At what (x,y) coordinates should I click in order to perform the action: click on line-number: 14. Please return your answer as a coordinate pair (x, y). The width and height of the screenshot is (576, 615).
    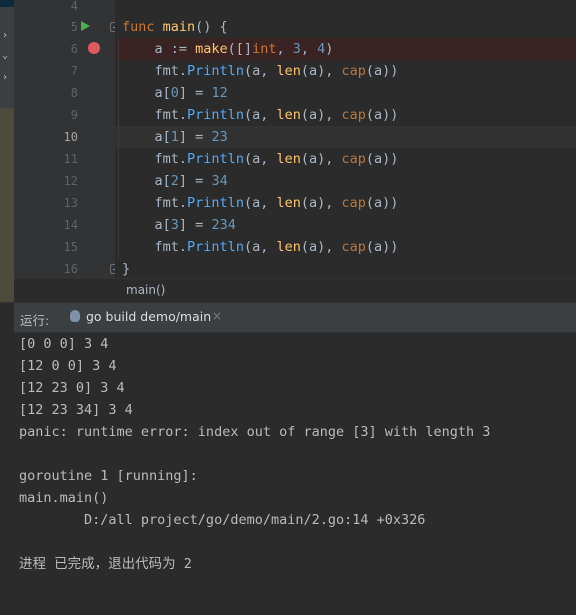
    Looking at the image, I should click on (70, 225).